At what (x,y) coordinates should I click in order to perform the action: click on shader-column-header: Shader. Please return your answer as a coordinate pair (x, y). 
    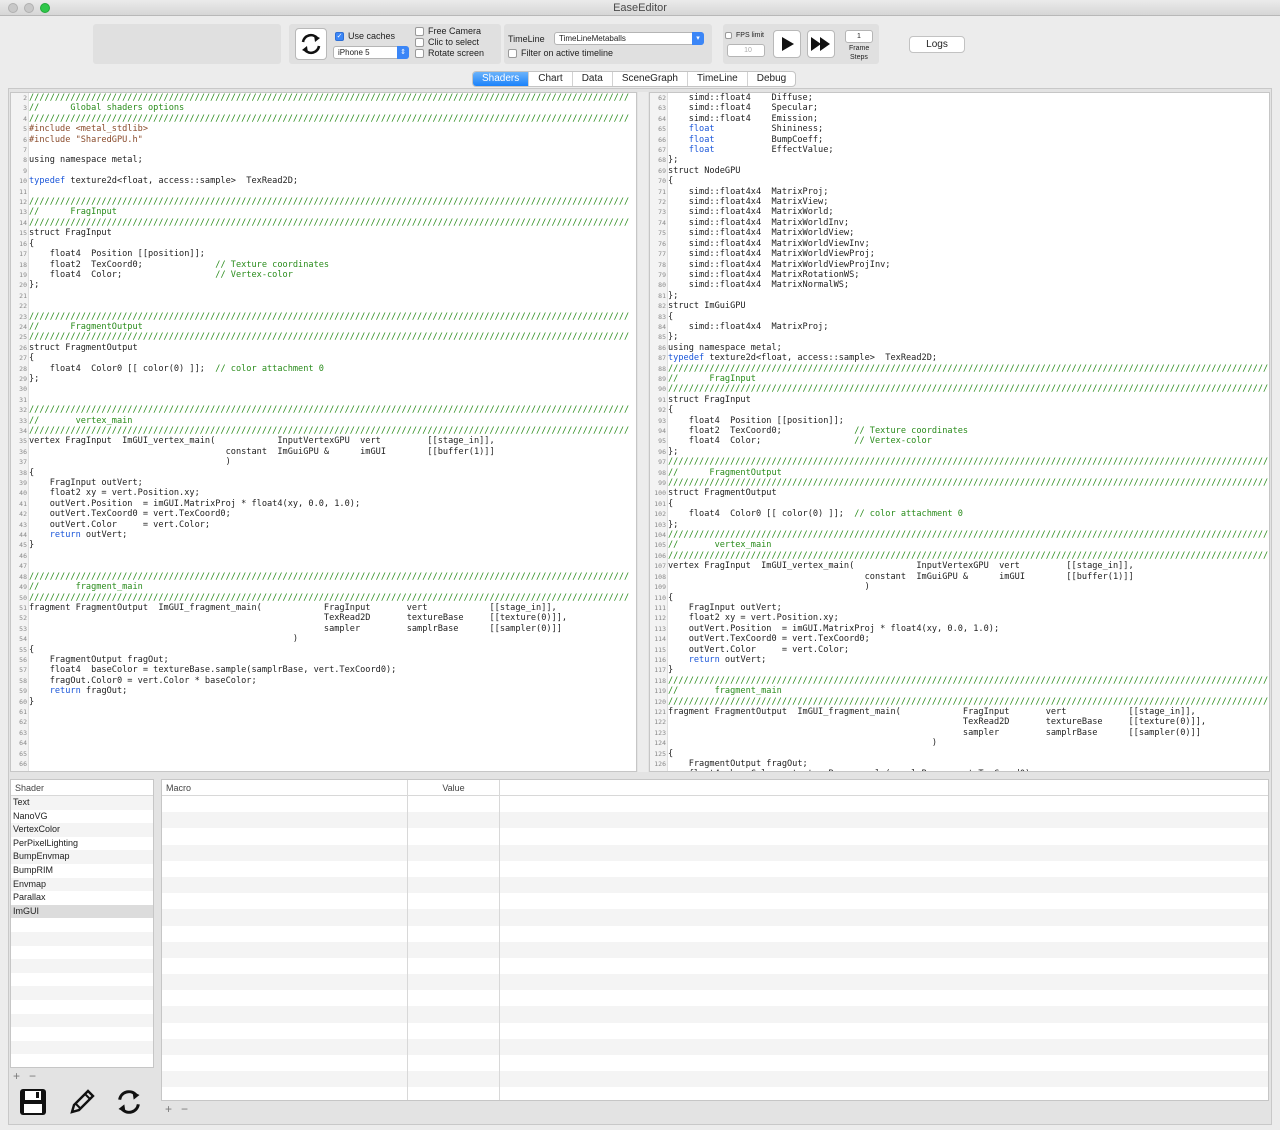
    Looking at the image, I should click on (82, 788).